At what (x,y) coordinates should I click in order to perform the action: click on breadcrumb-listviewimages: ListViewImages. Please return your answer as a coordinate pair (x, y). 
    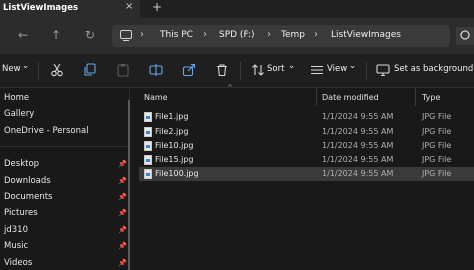
    Looking at the image, I should click on (366, 35).